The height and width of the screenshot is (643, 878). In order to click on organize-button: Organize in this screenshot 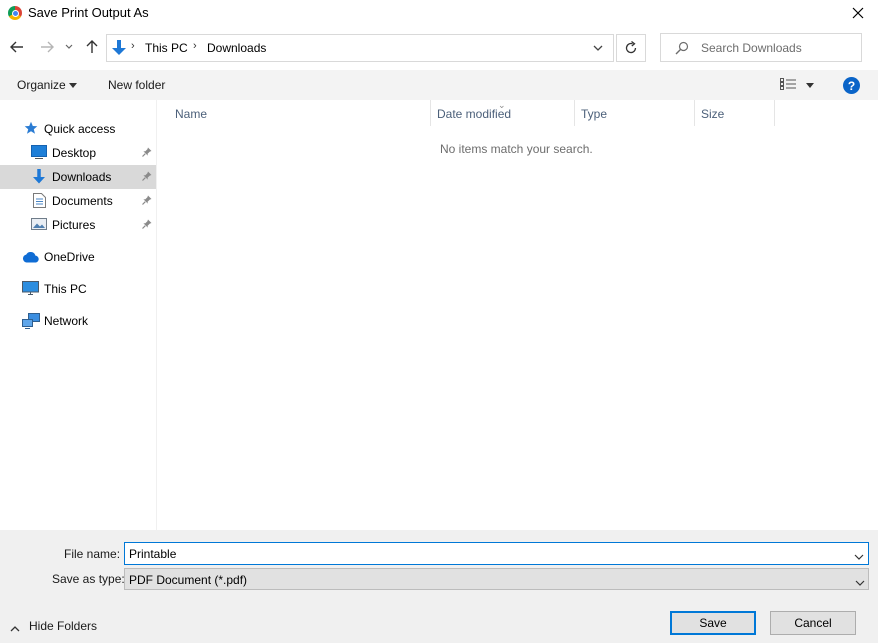, I will do `click(41, 85)`.